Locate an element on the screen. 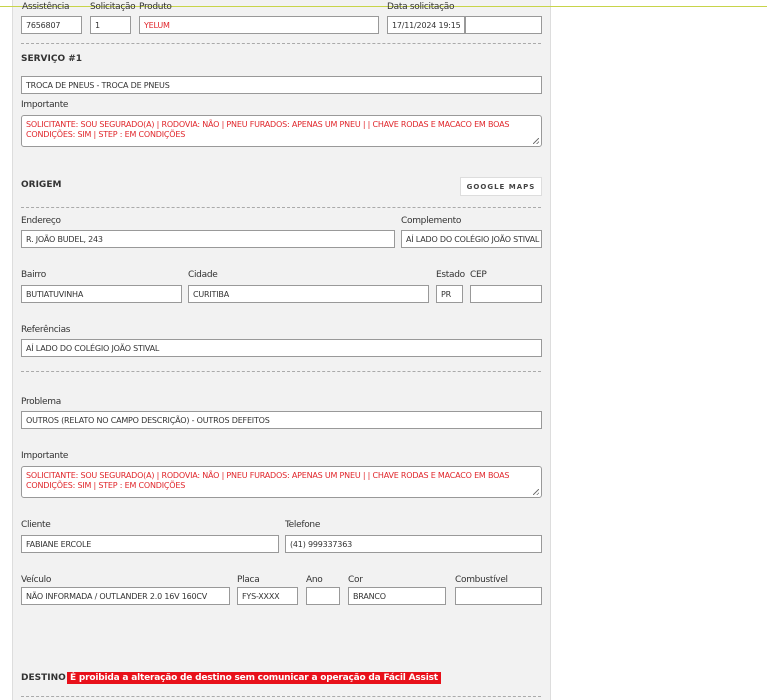 This screenshot has width=767, height=700. bairro-label: Bairro is located at coordinates (33, 275).